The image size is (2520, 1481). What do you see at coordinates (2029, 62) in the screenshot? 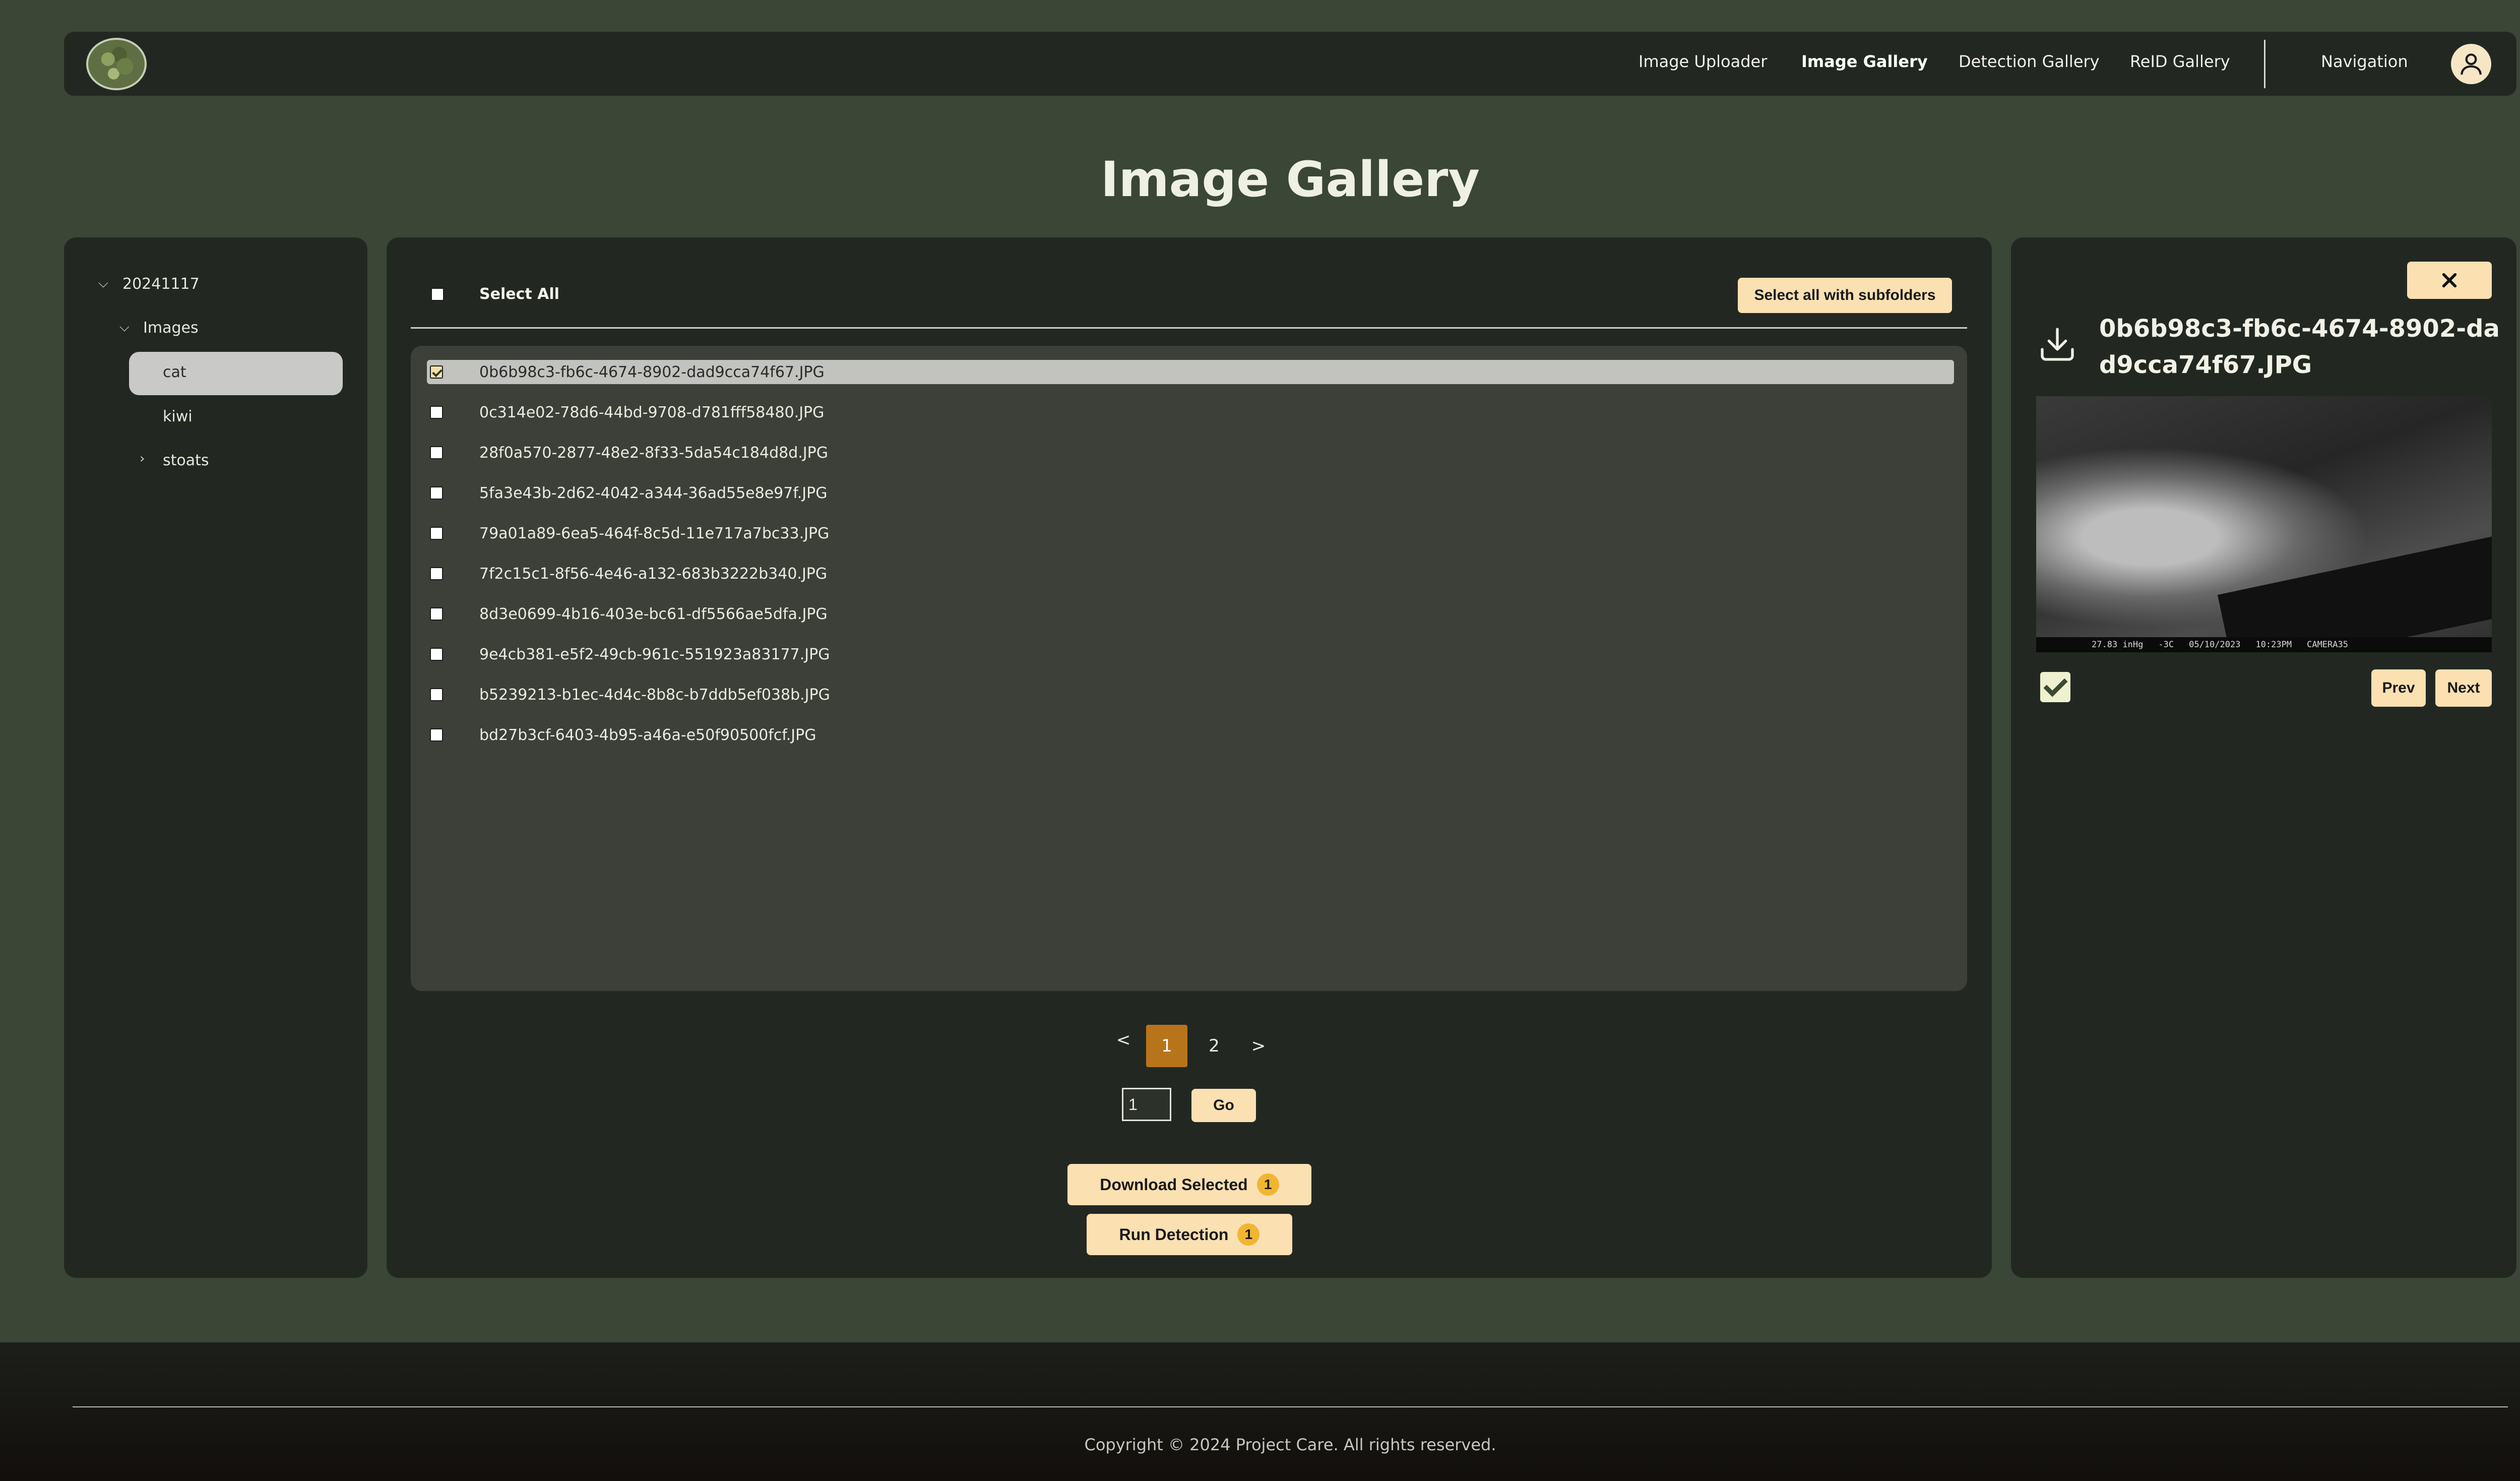
I see `nav-detection-gallery: Detection Gallery` at bounding box center [2029, 62].